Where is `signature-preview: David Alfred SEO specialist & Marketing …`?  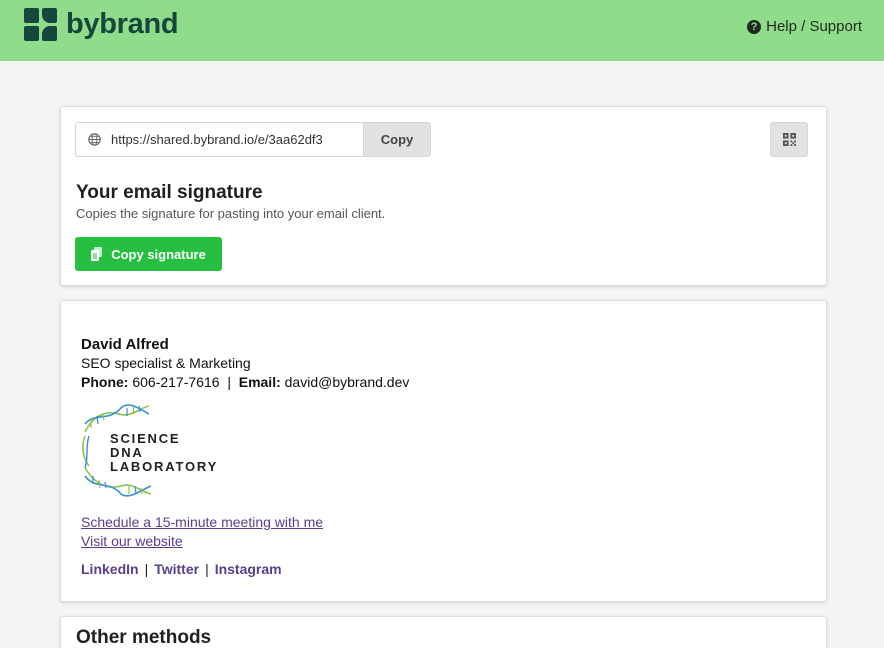 signature-preview: David Alfred SEO specialist & Marketing … is located at coordinates (245, 456).